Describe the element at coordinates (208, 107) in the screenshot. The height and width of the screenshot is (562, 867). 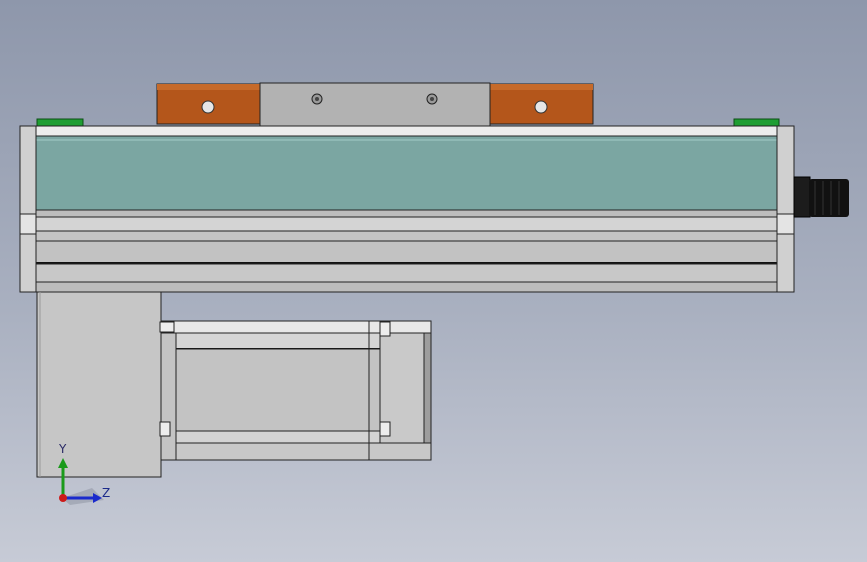
I see `left-block-hole` at that location.